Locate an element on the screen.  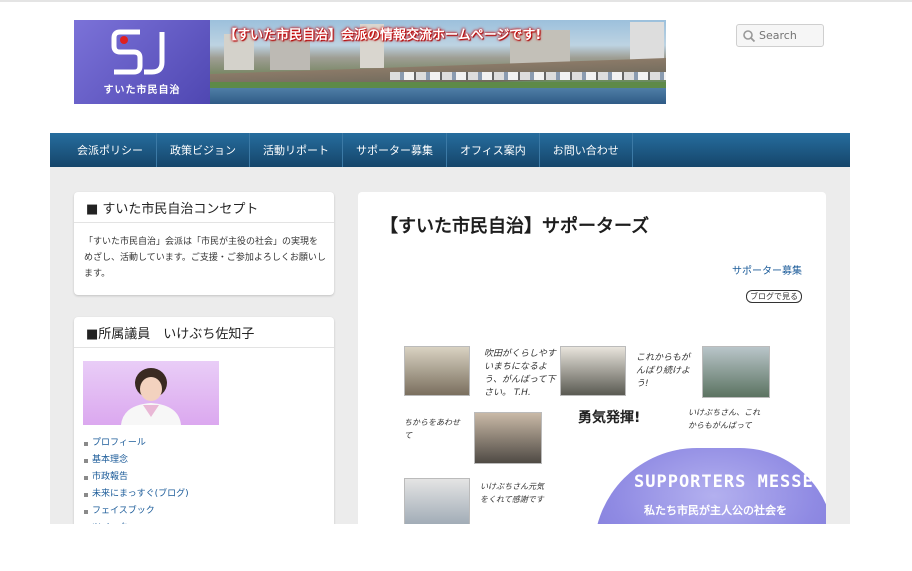
banner-photo: 【すいた市民自治】会派の情報交流ホームページです! is located at coordinates (438, 62).